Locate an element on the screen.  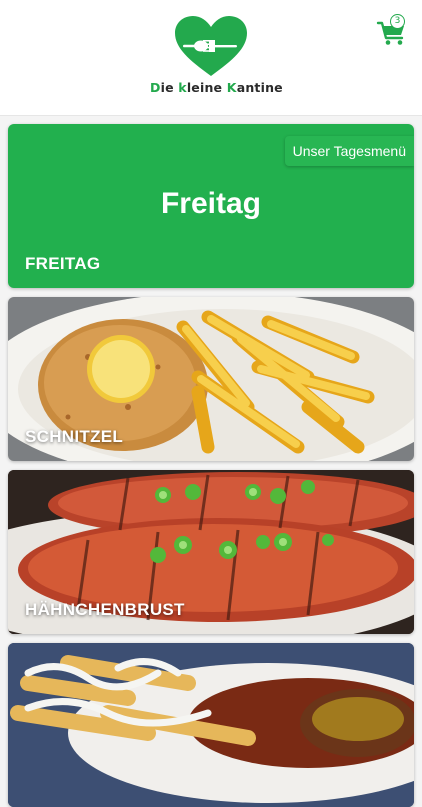
cart-count-badge: 3 is located at coordinates (397, 21).